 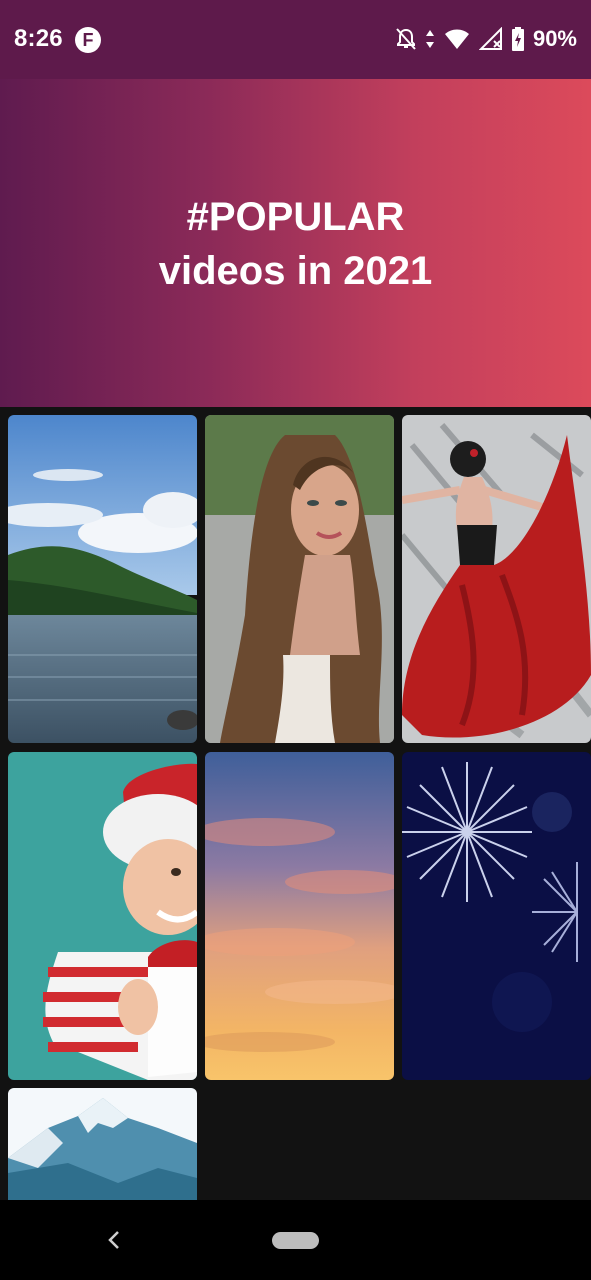 I want to click on river-landscape-thumbnail, so click(x=102, y=579).